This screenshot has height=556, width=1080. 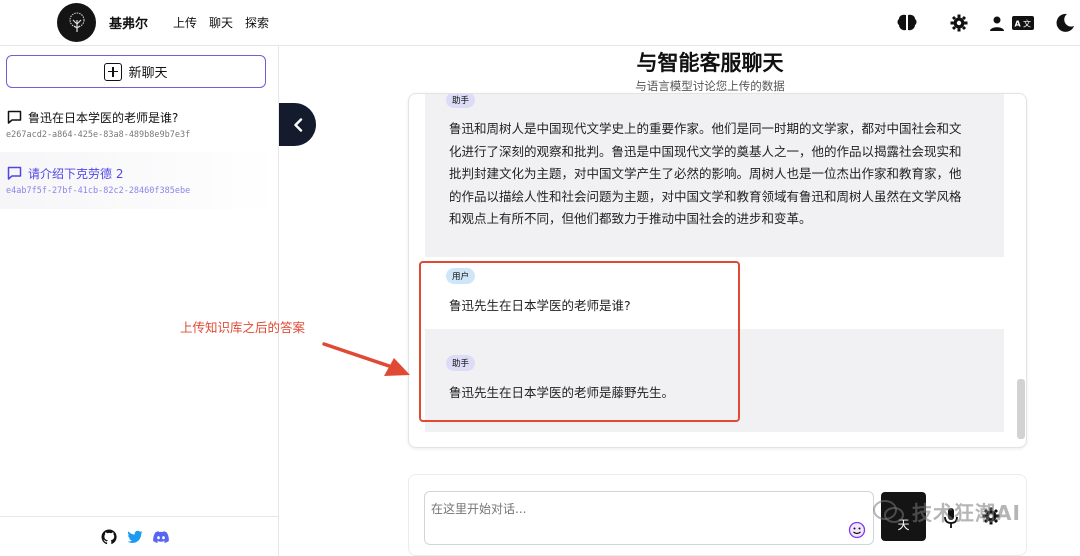 I want to click on svg-text: 文, so click(x=1027, y=24).